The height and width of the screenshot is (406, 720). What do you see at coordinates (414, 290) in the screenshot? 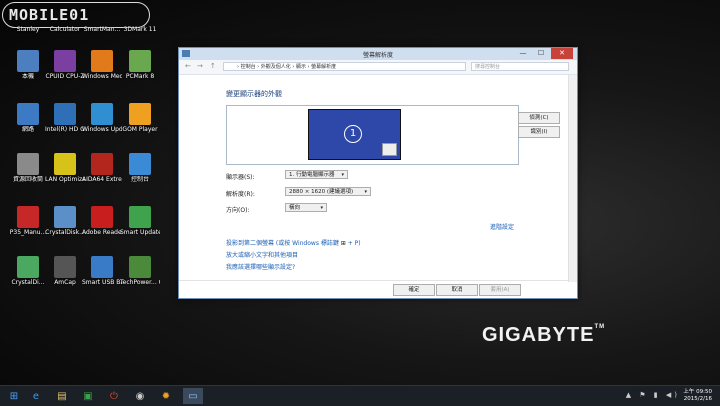
I see `ok-button: 確定` at bounding box center [414, 290].